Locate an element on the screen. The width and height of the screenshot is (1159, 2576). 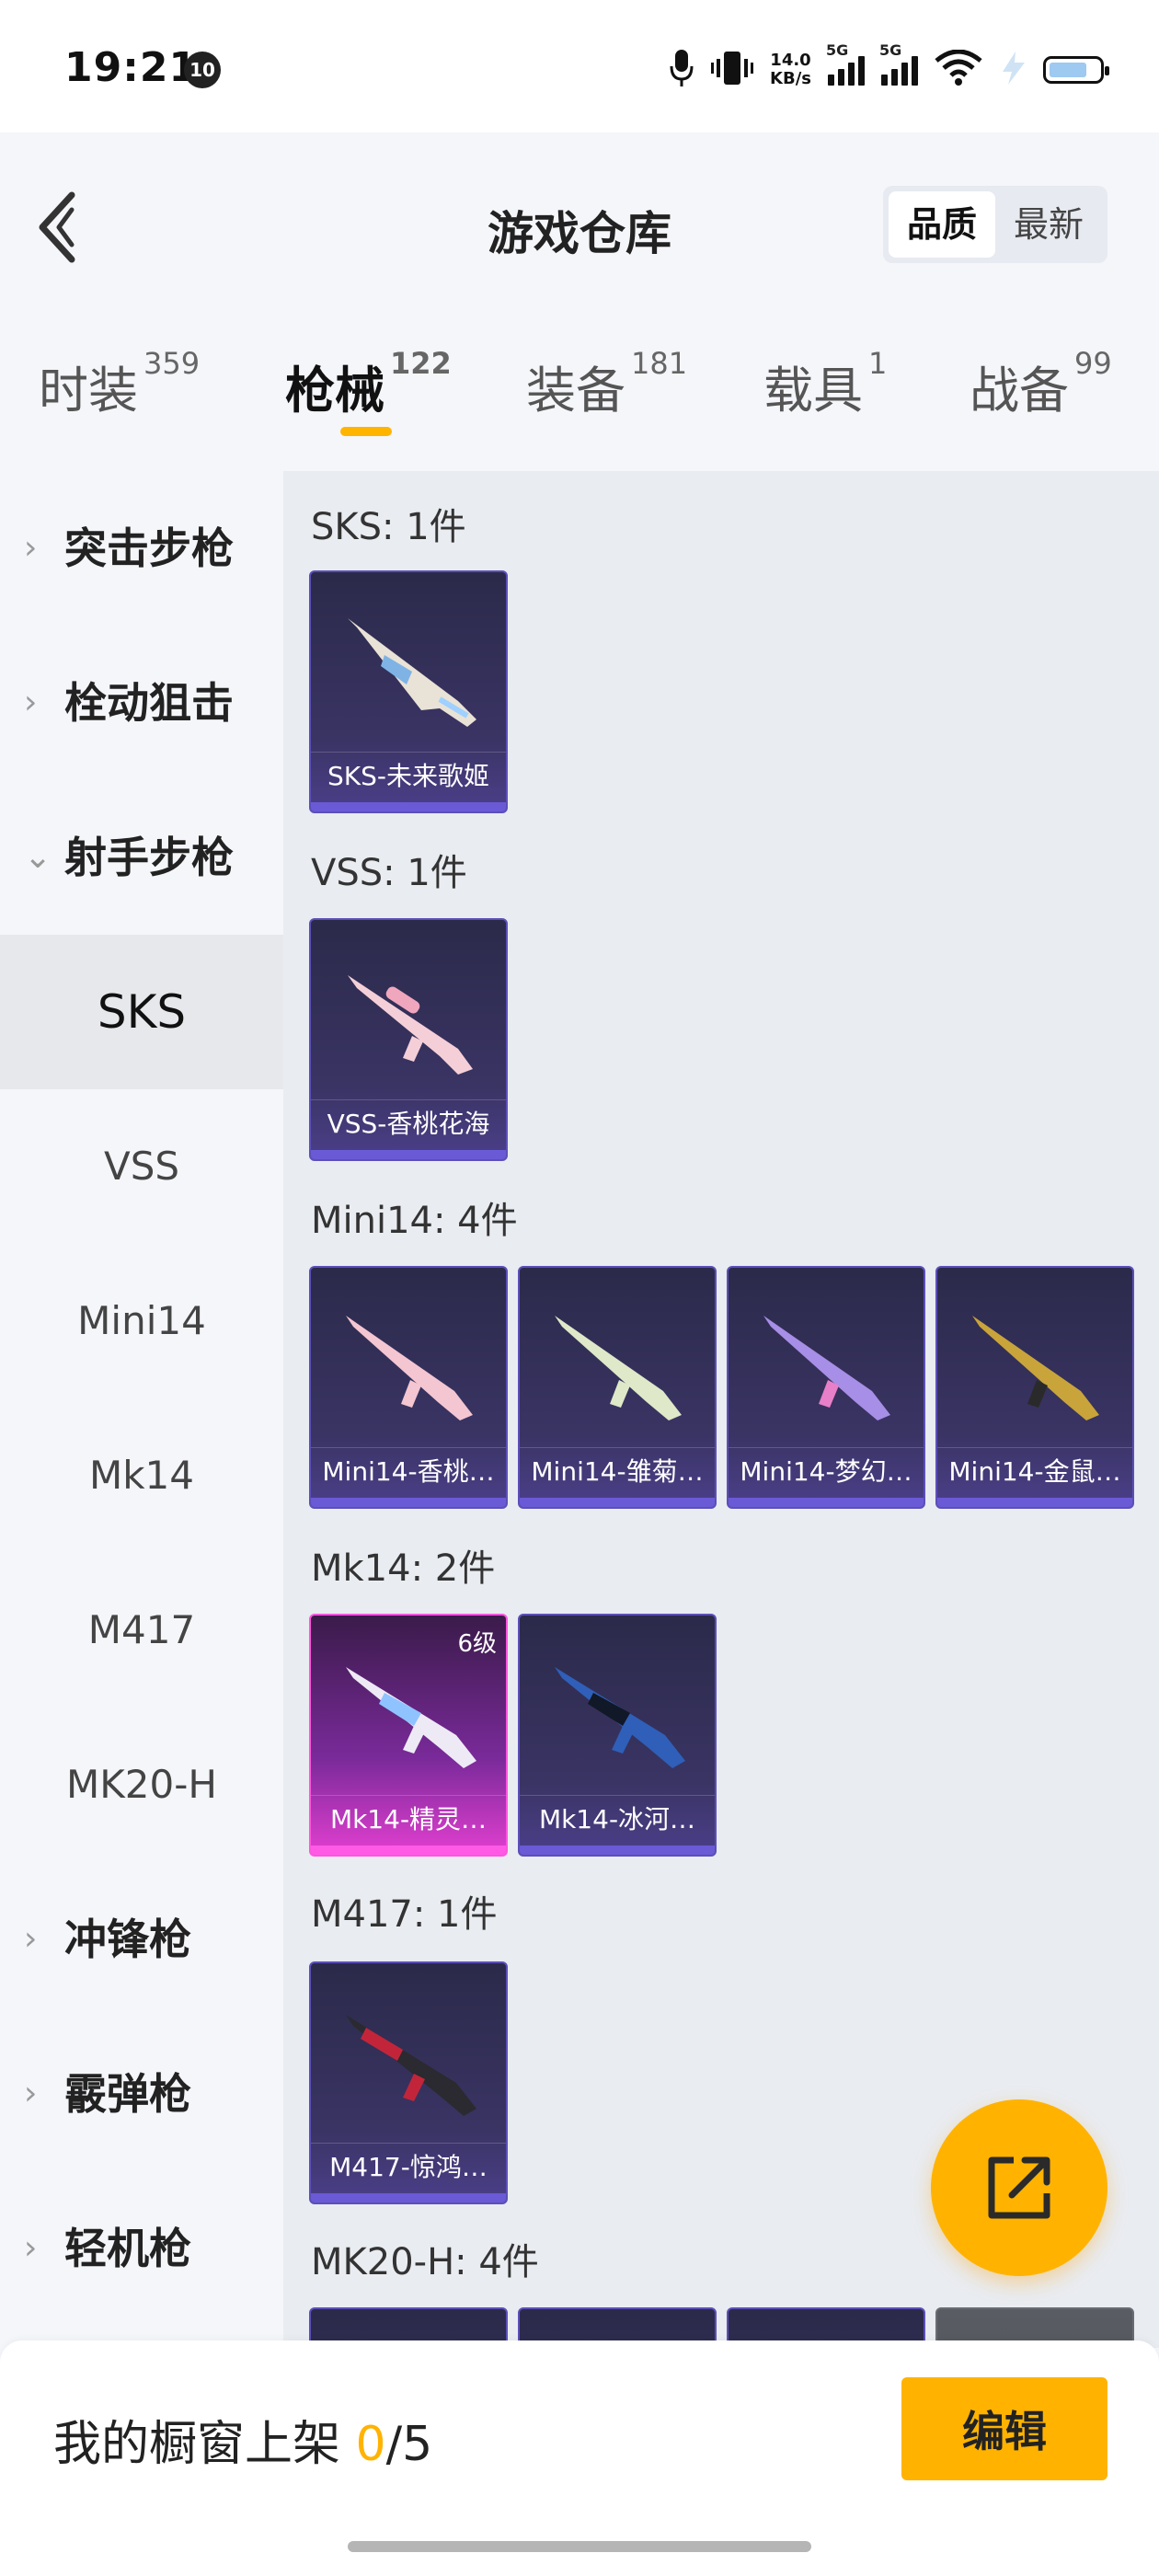
tab-equipment: 装备 181 is located at coordinates (606, 384).